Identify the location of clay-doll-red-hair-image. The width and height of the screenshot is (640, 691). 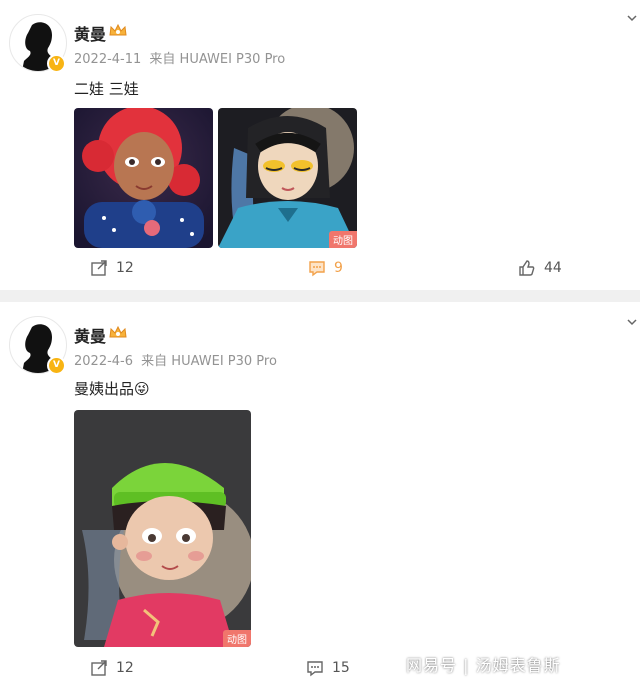
(143, 178).